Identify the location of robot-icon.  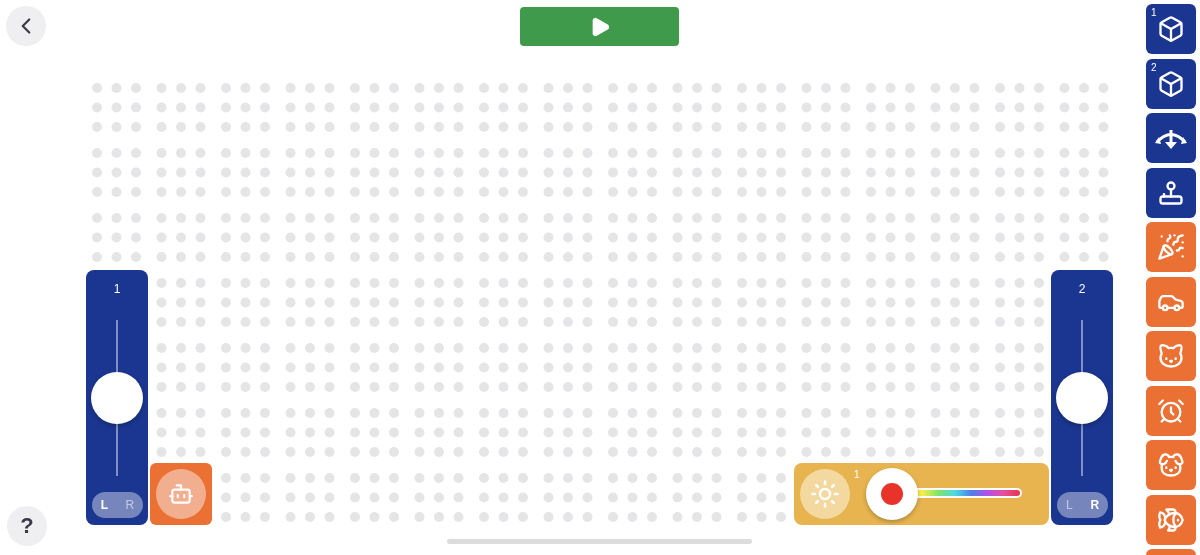
(181, 494).